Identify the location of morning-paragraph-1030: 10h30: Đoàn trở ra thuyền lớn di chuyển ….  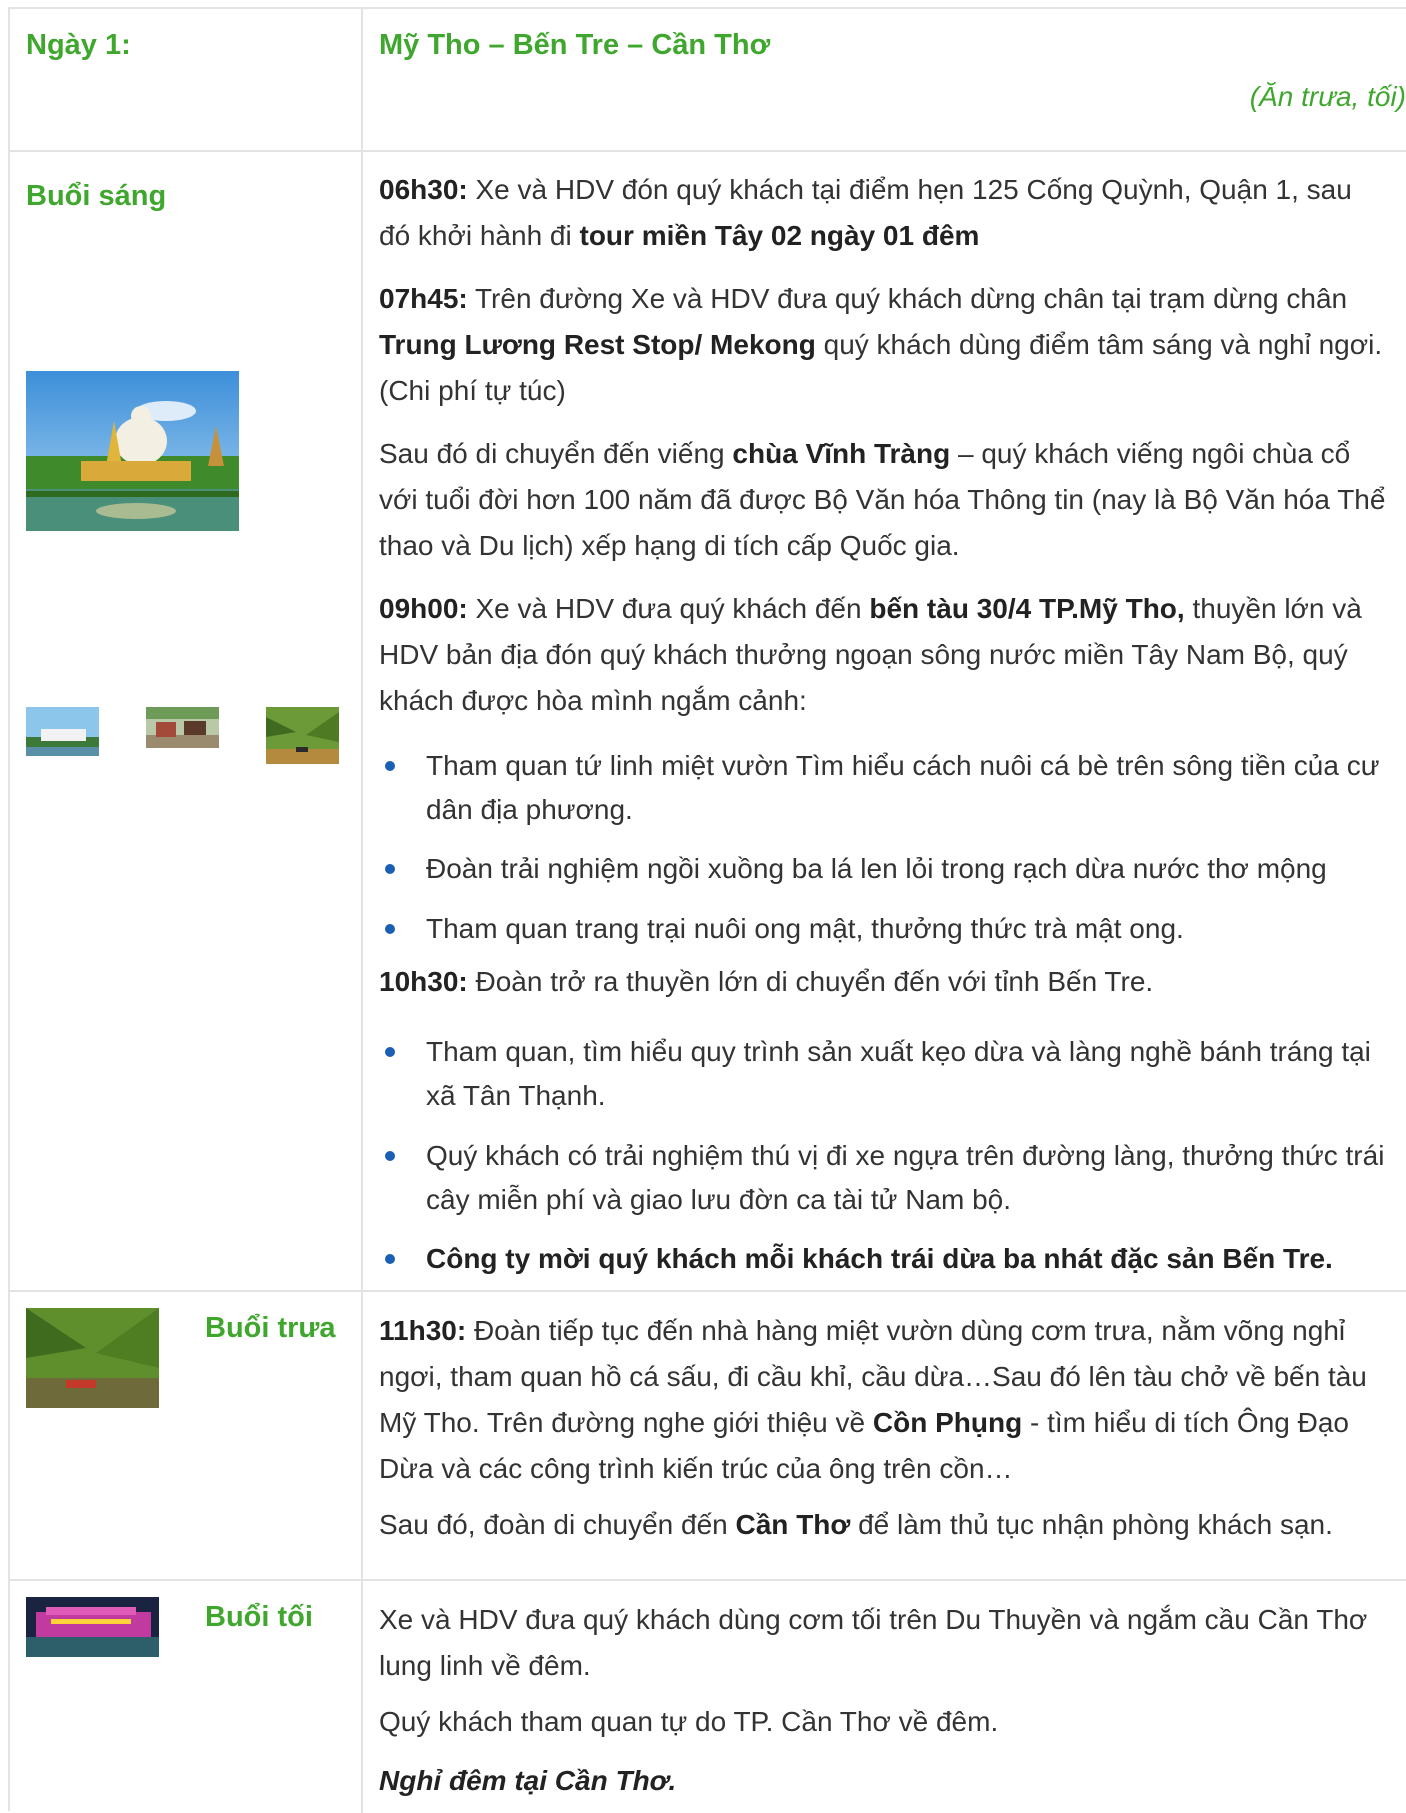
(766, 981).